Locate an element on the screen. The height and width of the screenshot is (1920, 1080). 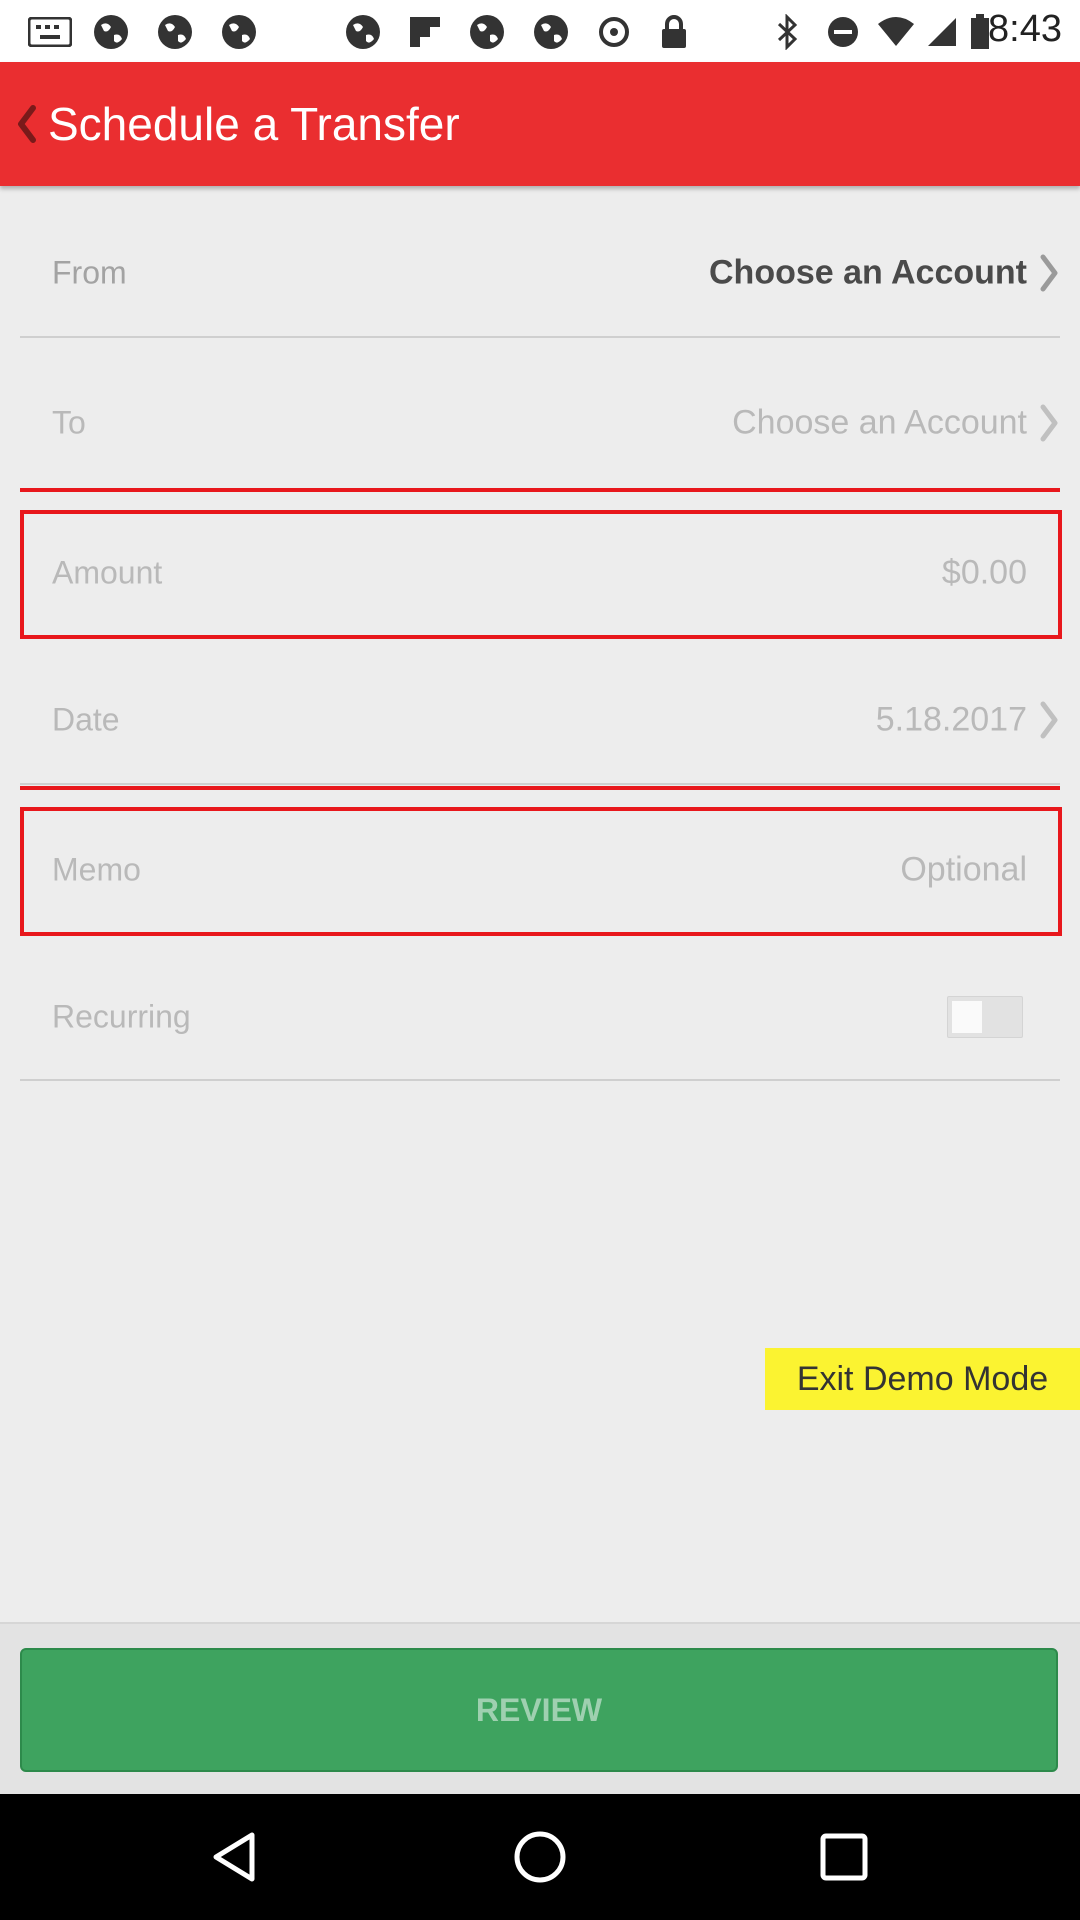
to-label: To is located at coordinates (69, 422).